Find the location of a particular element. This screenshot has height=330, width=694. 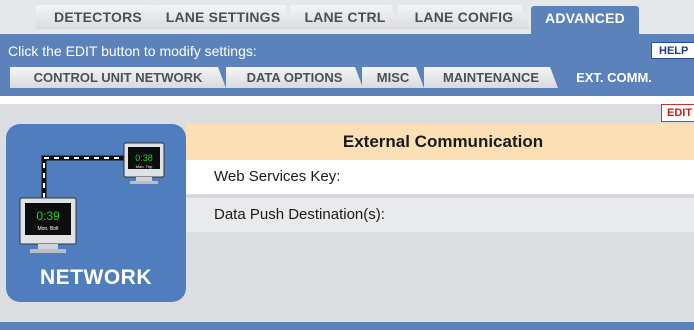

row-divider is located at coordinates (440, 196).